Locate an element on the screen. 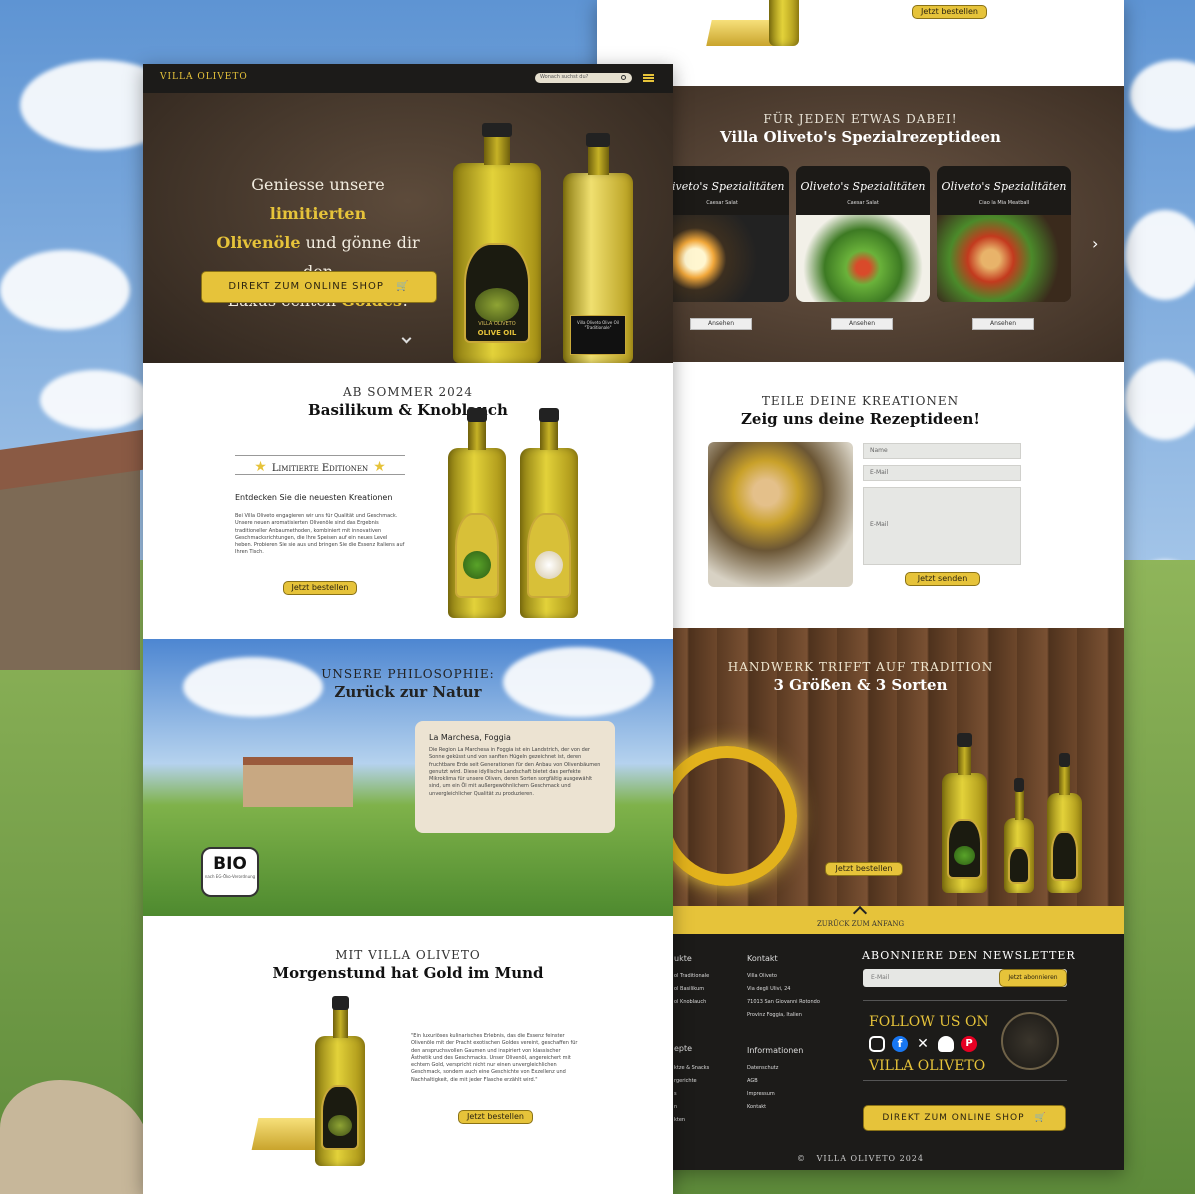 This screenshot has height=1194, width=1195. star-icon: ★ is located at coordinates (379, 467).